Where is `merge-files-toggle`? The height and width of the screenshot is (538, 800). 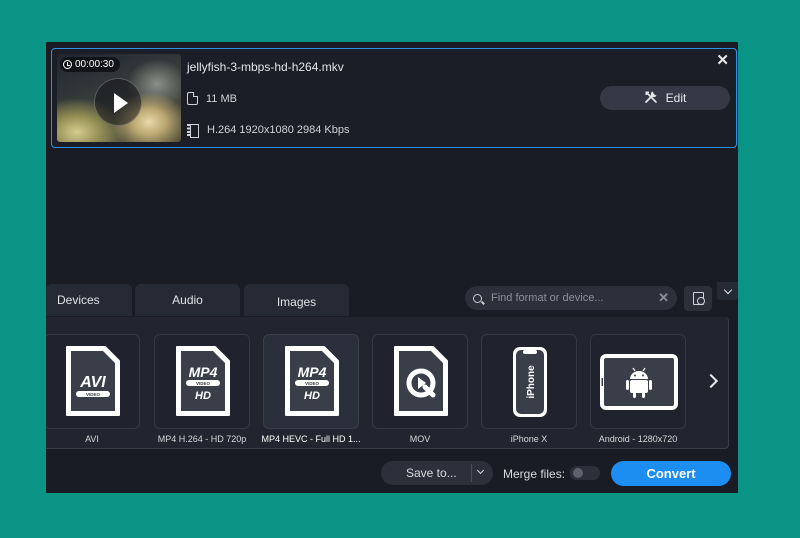 merge-files-toggle is located at coordinates (585, 473).